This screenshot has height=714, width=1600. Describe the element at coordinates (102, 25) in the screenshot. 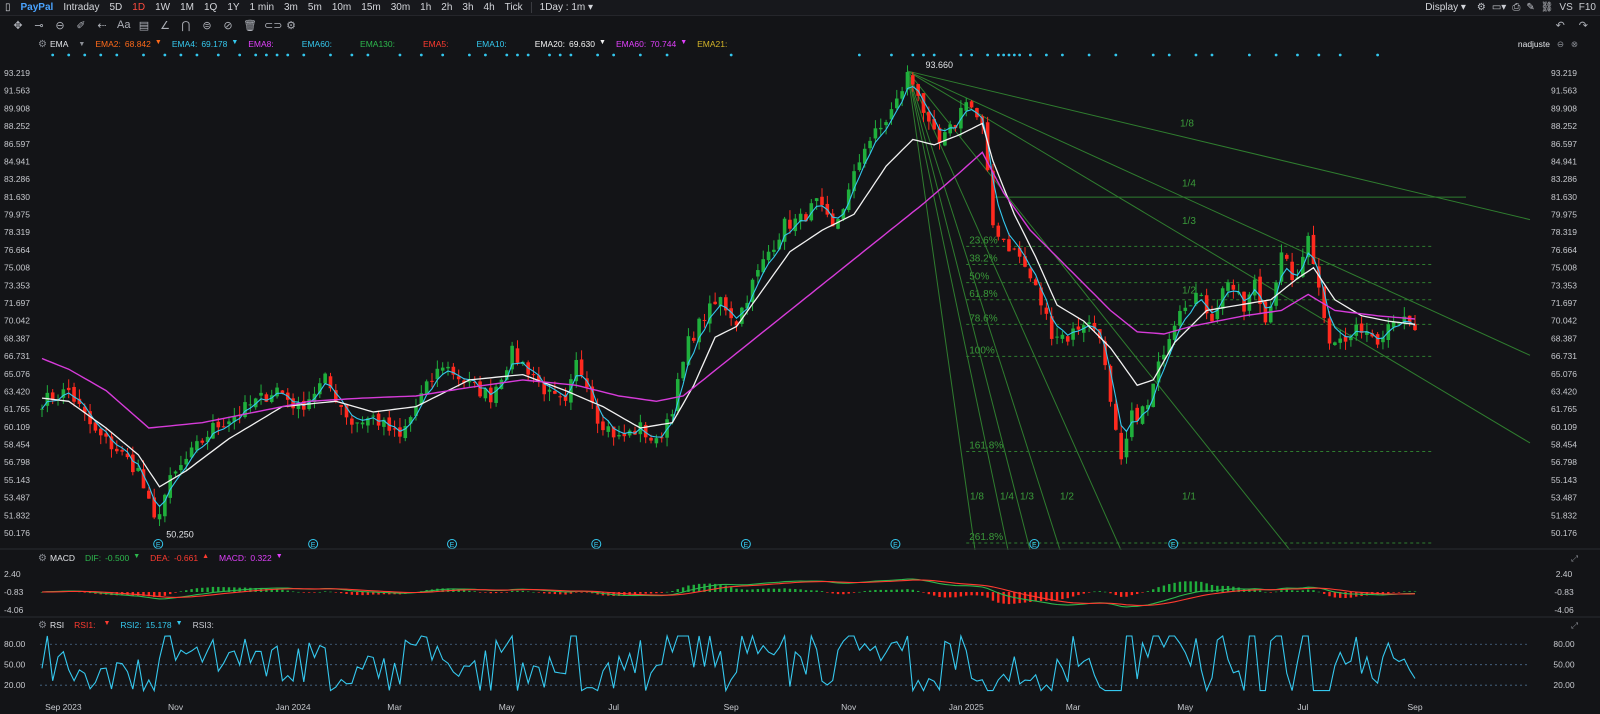

I see `arrow-tool-icon: ⇠` at that location.